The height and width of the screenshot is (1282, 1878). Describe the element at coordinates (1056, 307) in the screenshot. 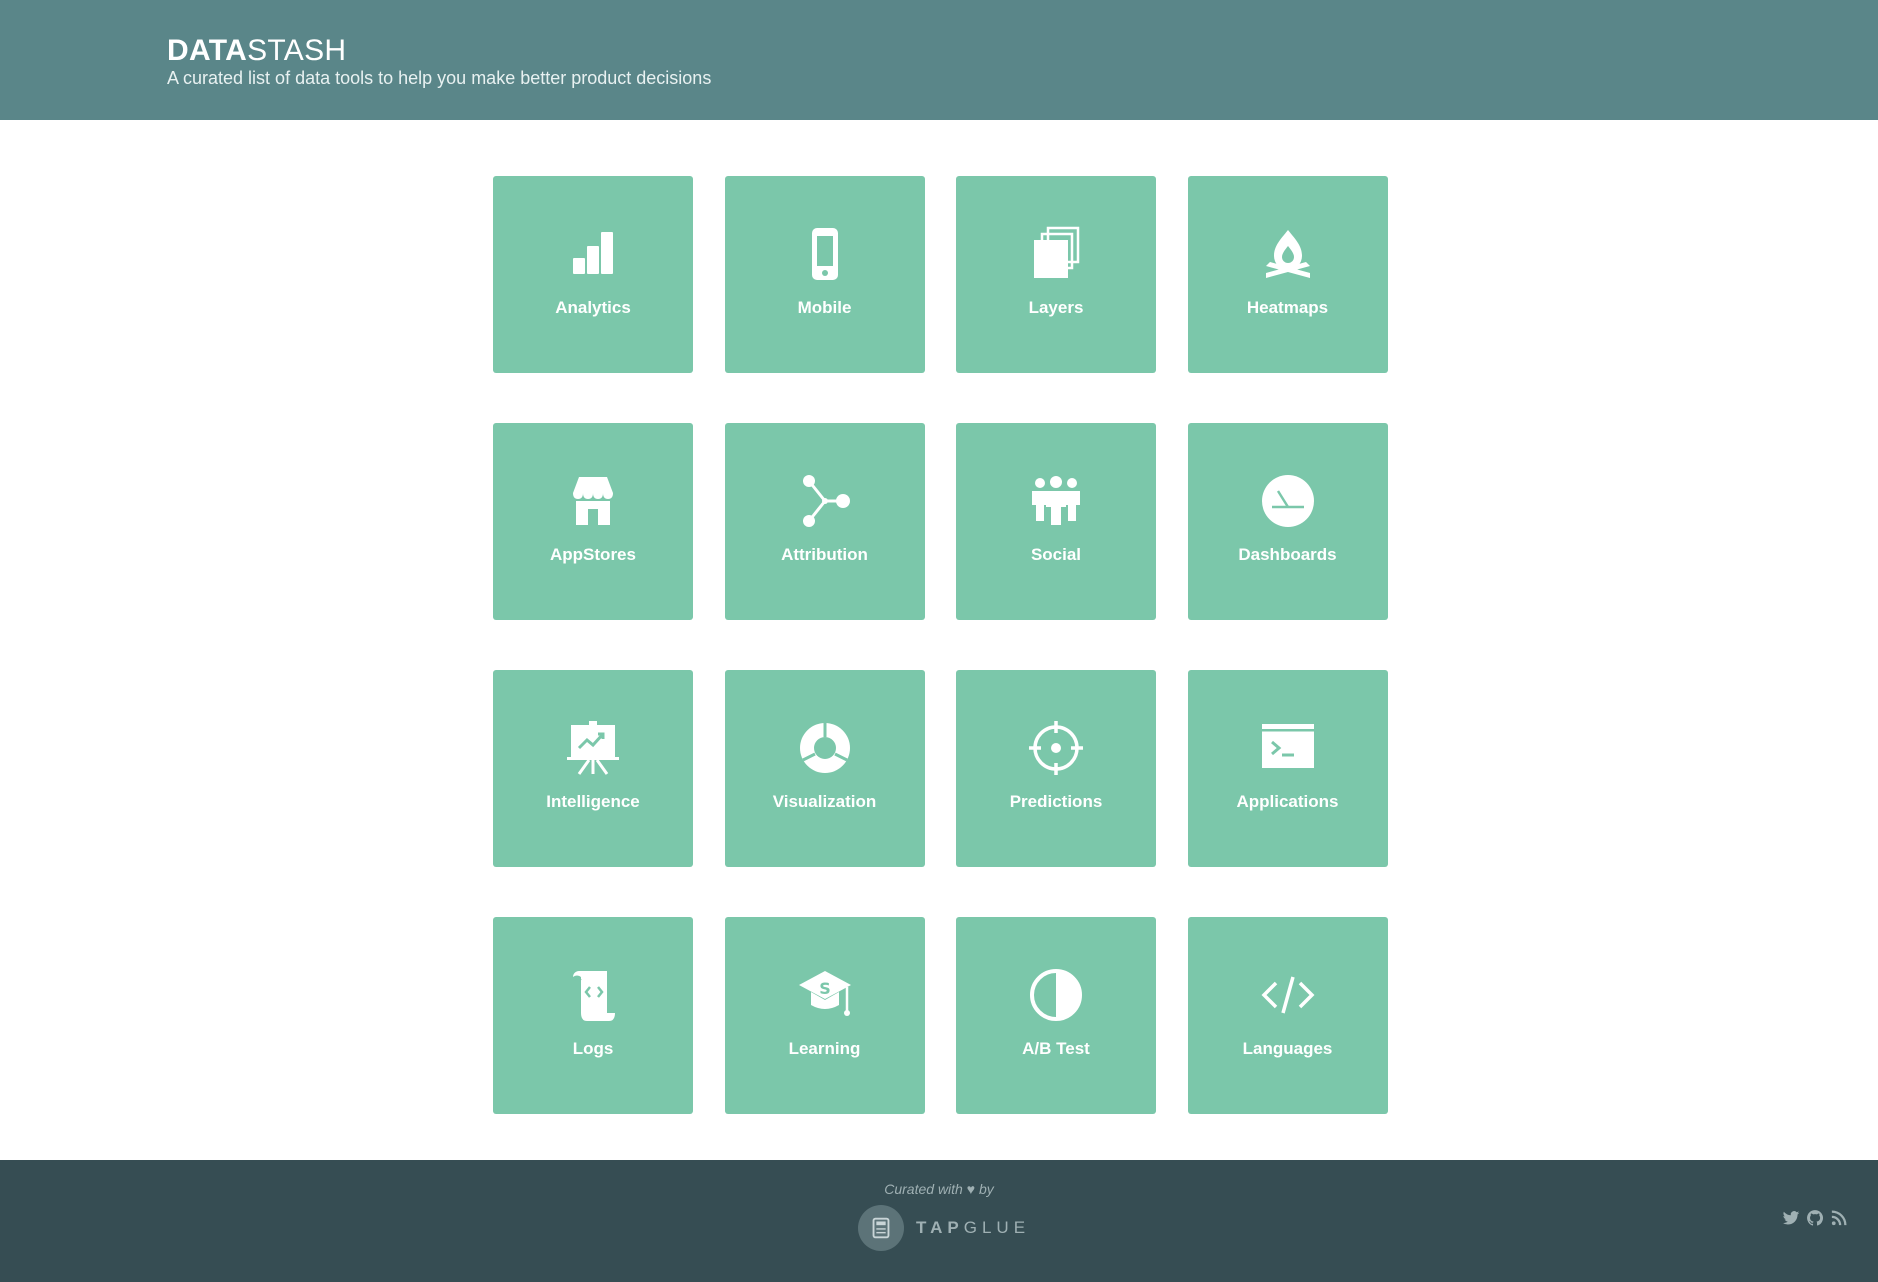

I see `tile-label: Layers` at that location.